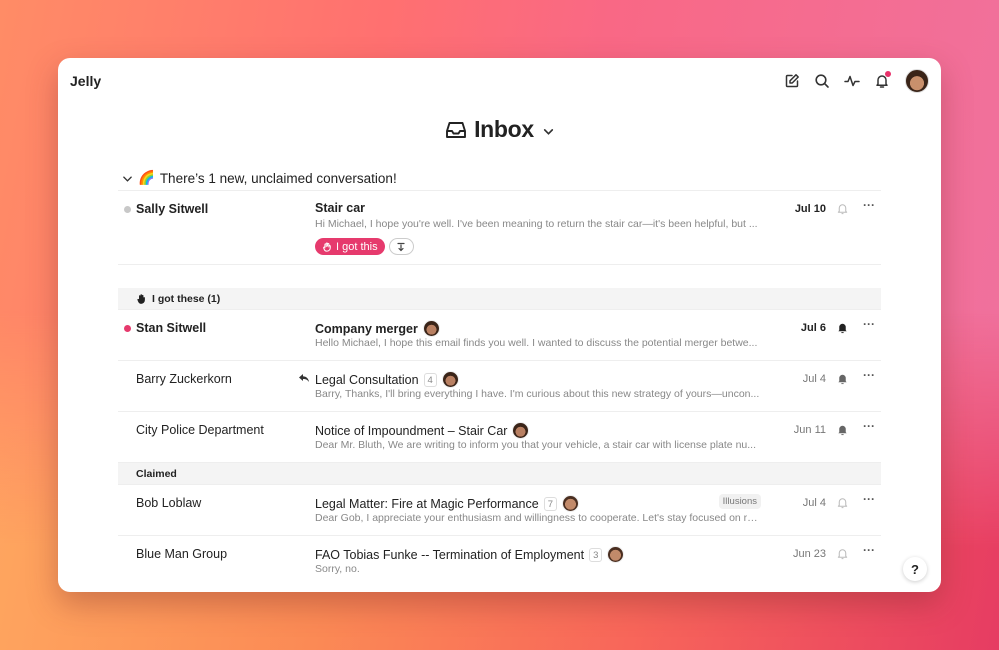  Describe the element at coordinates (915, 569) in the screenshot. I see `help-button: ?` at that location.